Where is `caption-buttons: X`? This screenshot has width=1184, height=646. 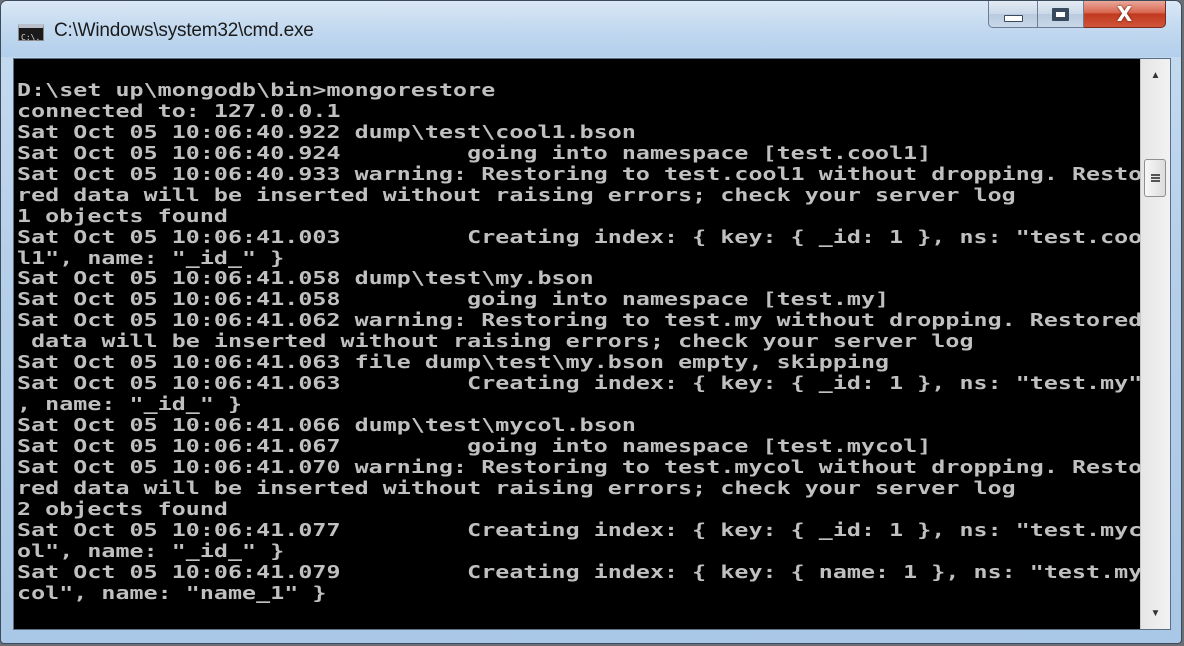 caption-buttons: X is located at coordinates (1077, 15).